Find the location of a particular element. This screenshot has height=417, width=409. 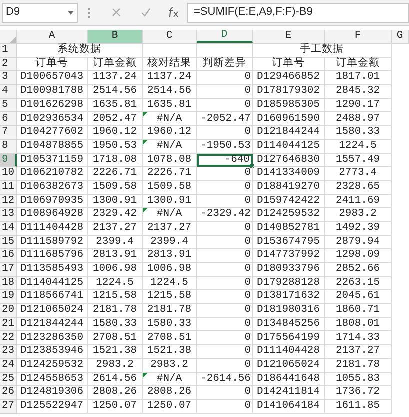

table-cell: 1960.12 is located at coordinates (170, 133).